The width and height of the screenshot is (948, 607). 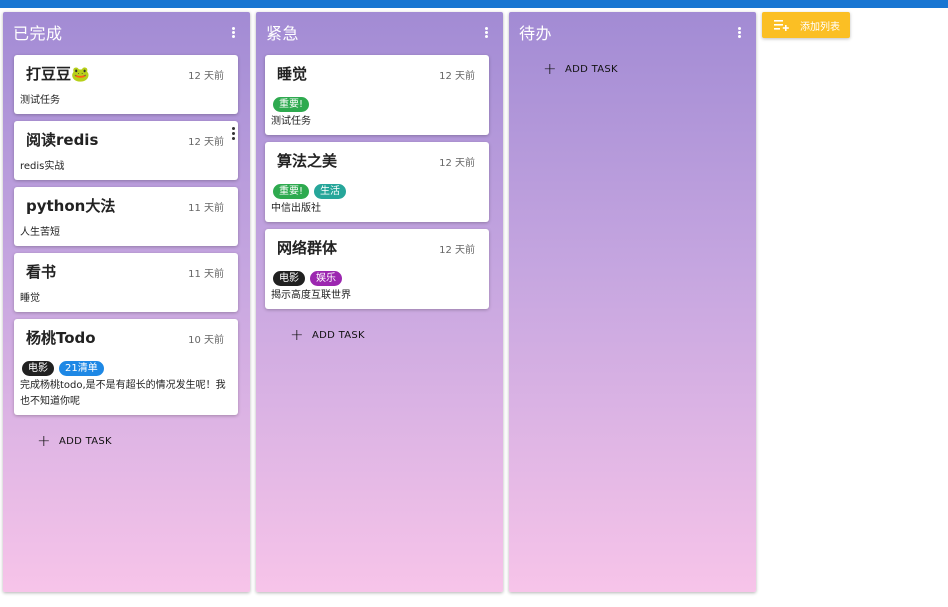 What do you see at coordinates (30, 298) in the screenshot?
I see `card-description: 睡觉` at bounding box center [30, 298].